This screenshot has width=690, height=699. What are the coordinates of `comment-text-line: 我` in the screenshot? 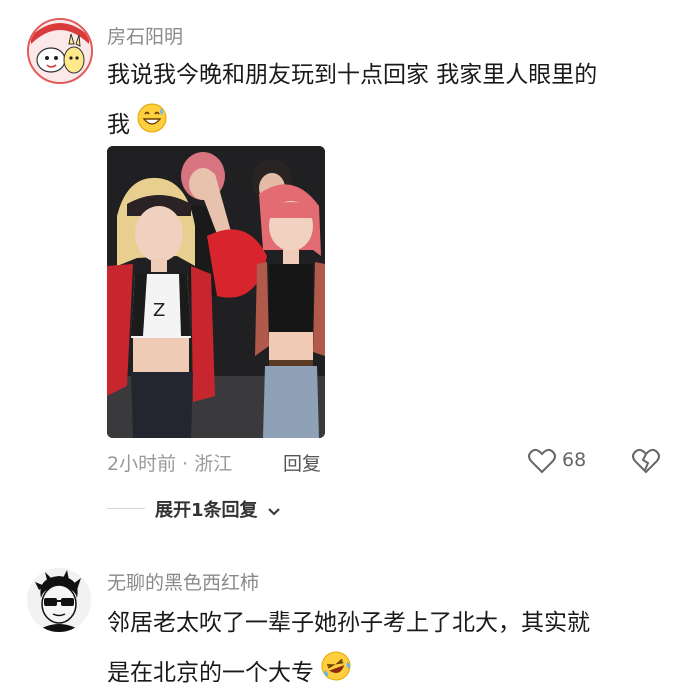 It's located at (387, 125).